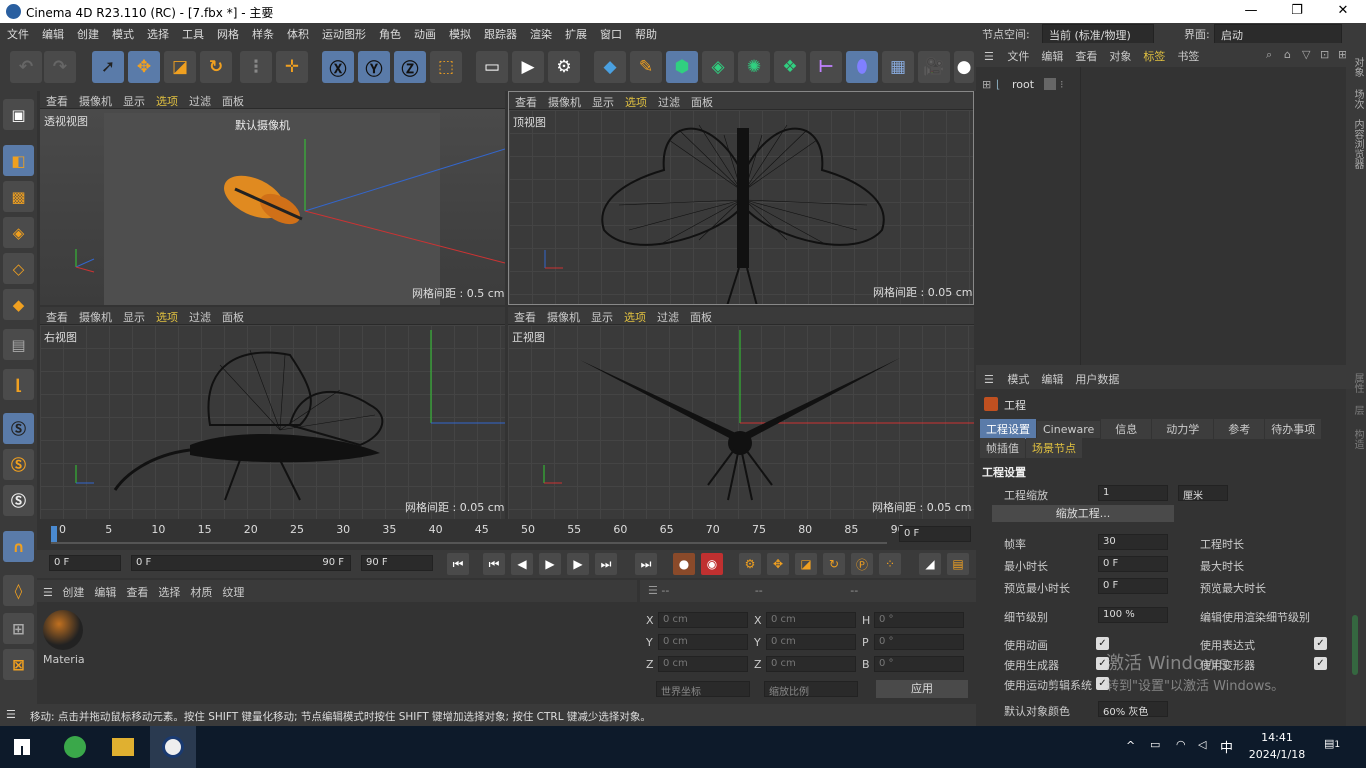 This screenshot has width=1366, height=768. I want to click on hamburger-icon: ☰ --, so click(658, 590).